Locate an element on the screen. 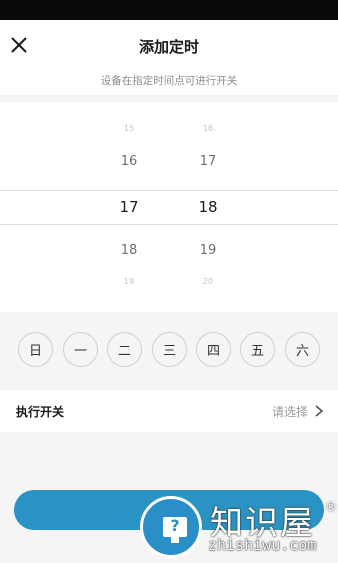 This screenshot has width=338, height=563. action-switch-label: 执行开关 is located at coordinates (40, 412).